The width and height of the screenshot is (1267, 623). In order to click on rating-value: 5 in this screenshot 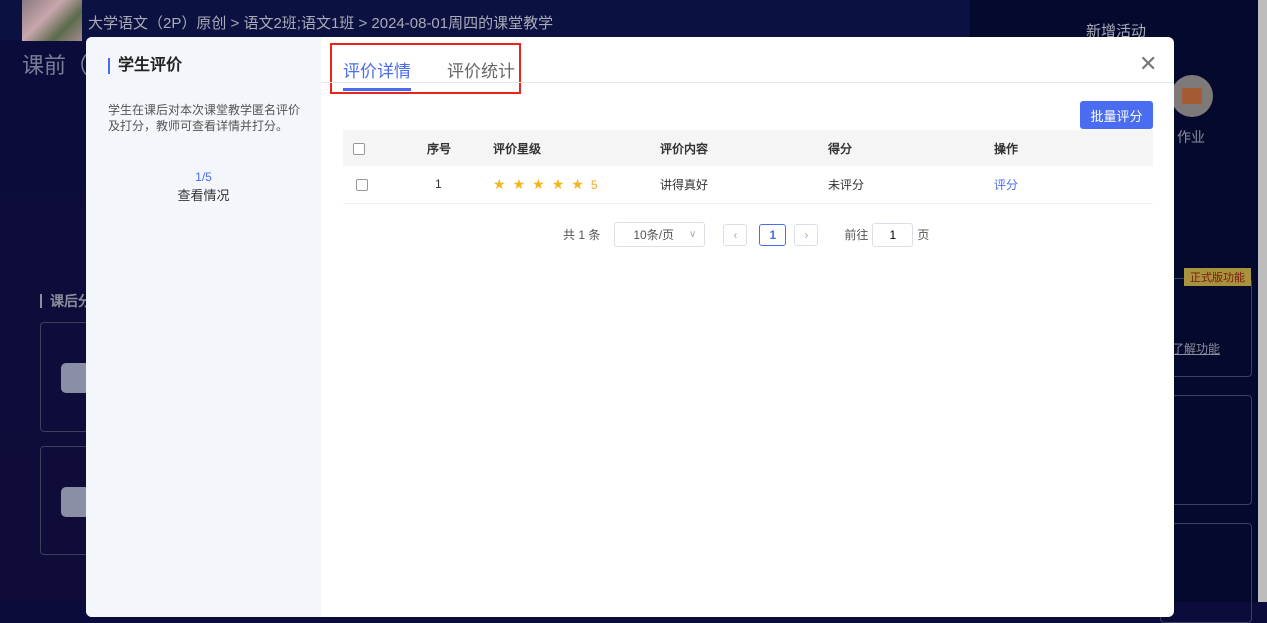, I will do `click(594, 184)`.